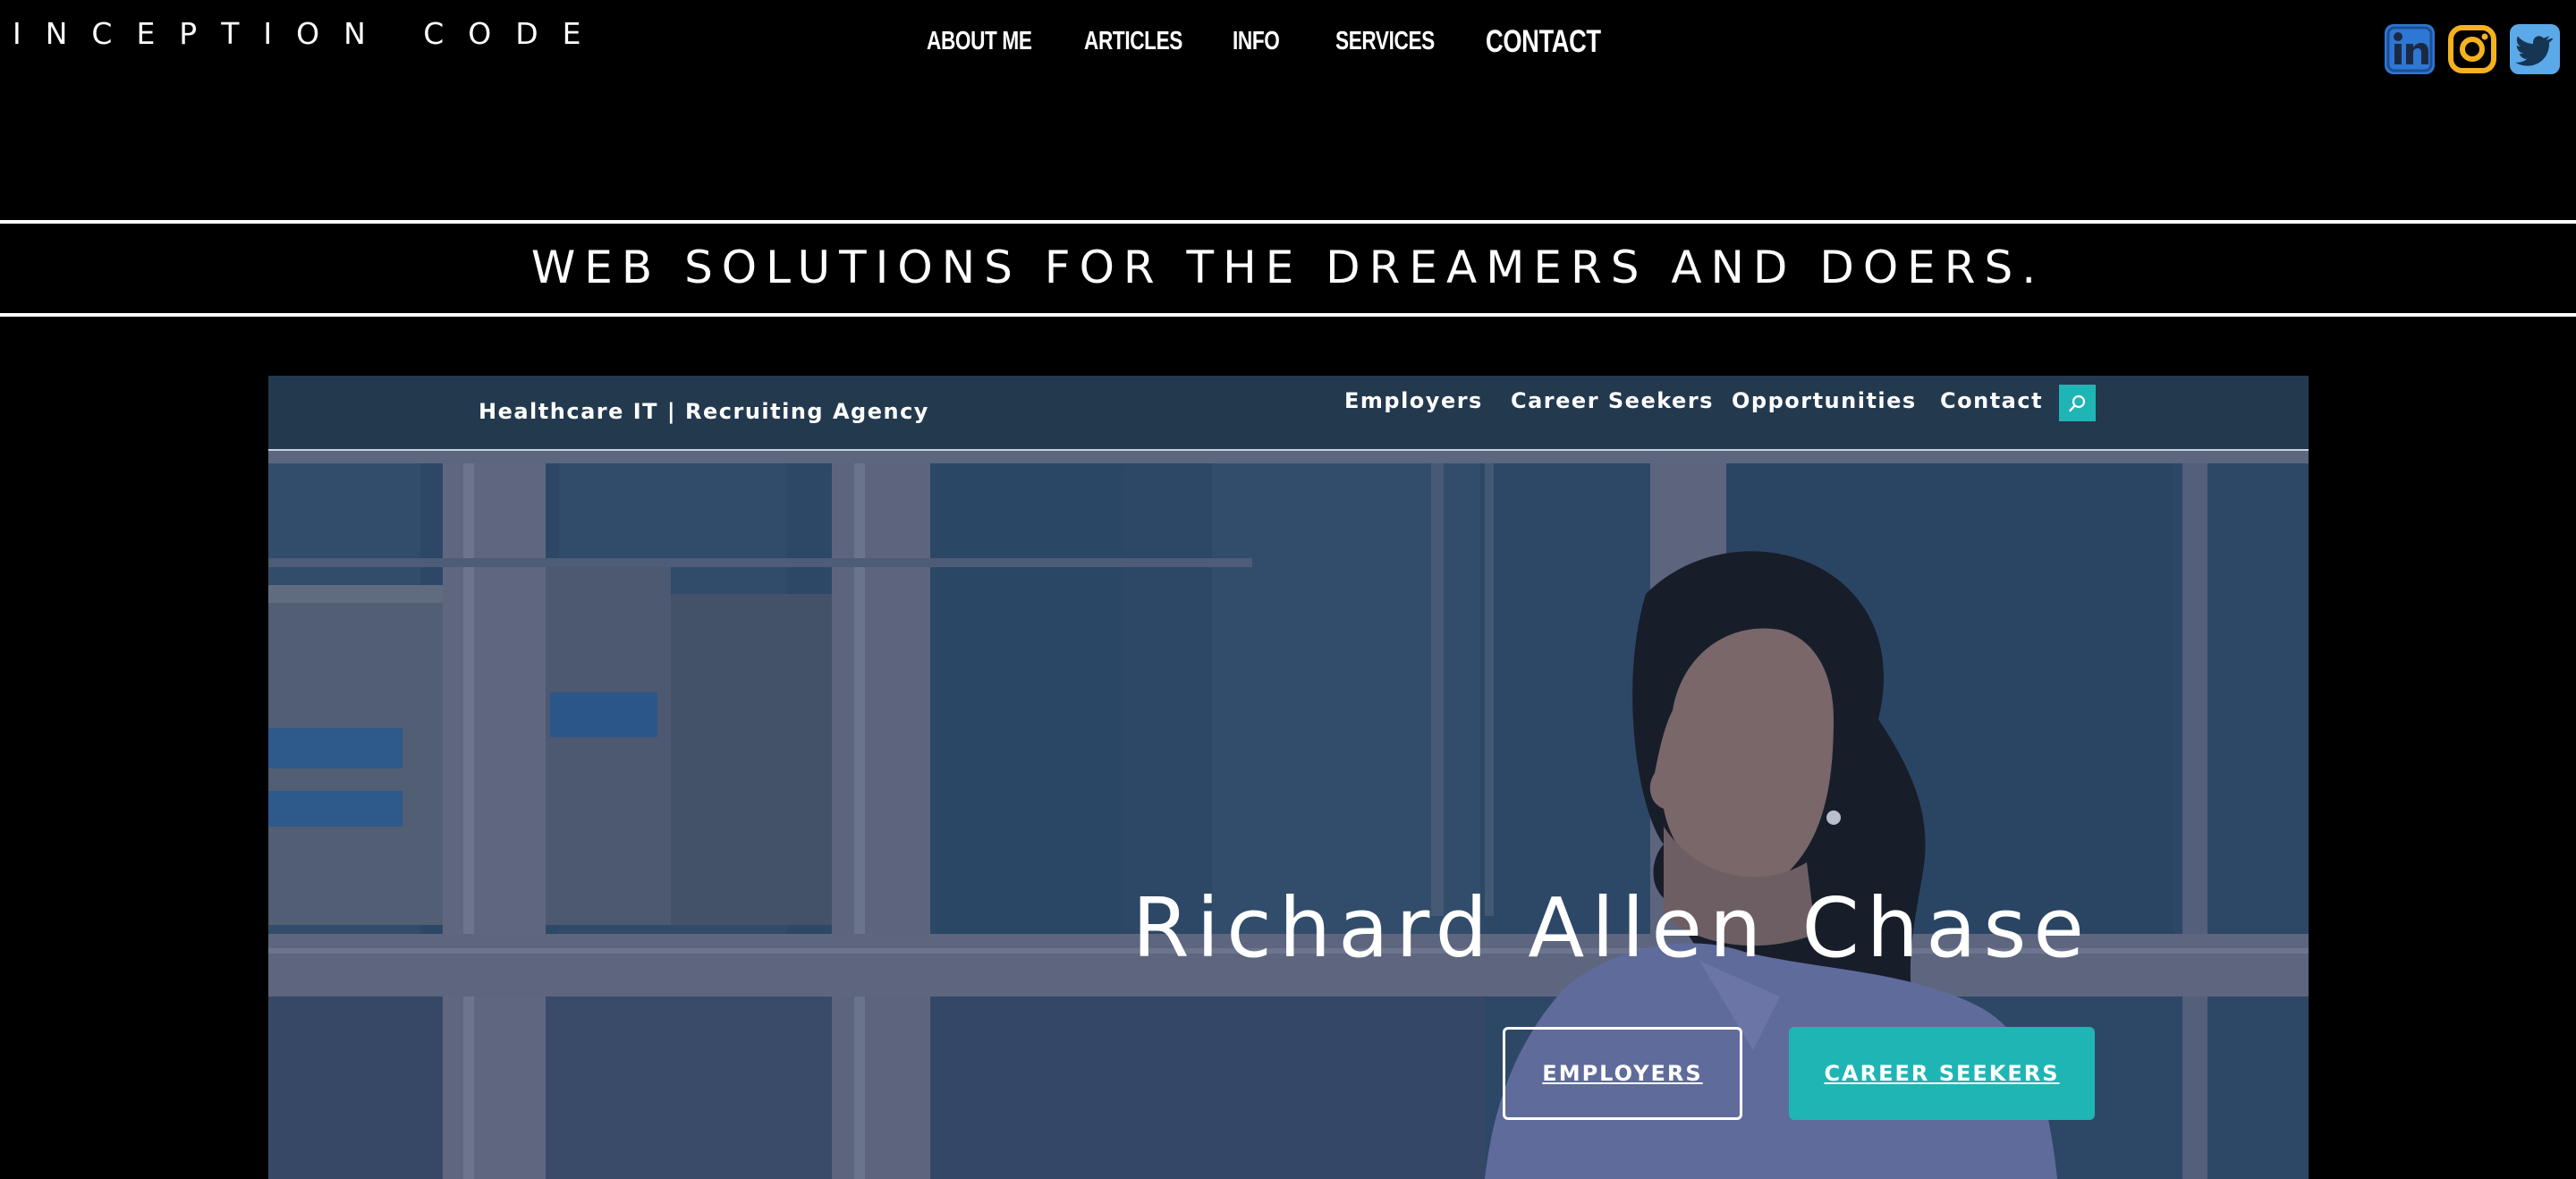 The height and width of the screenshot is (1179, 2576). I want to click on search-icon, so click(2076, 403).